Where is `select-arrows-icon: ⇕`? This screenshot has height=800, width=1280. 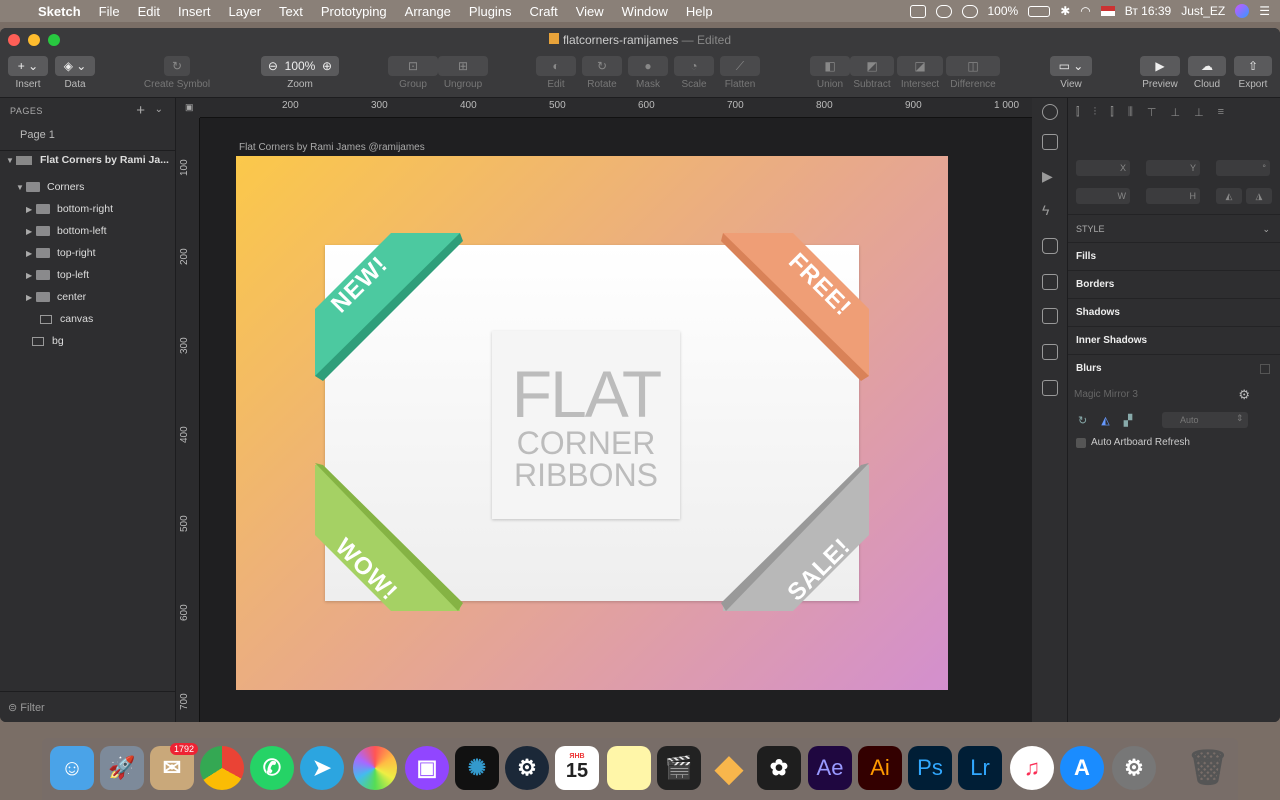
select-arrows-icon: ⇕ is located at coordinates (1240, 418).